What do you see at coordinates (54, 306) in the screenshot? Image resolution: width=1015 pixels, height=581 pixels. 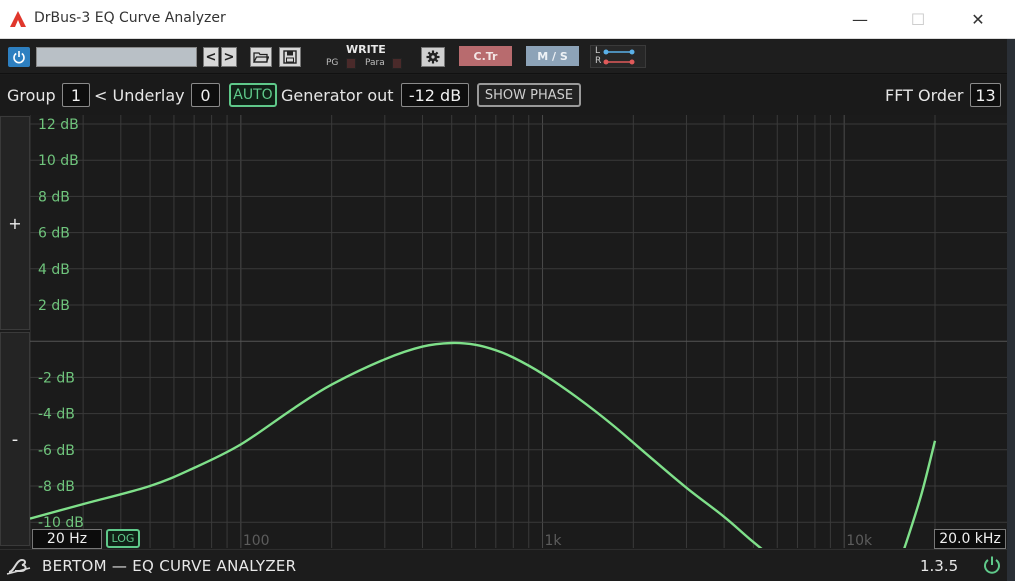 I see `gain-tick-label: 2 dB` at bounding box center [54, 306].